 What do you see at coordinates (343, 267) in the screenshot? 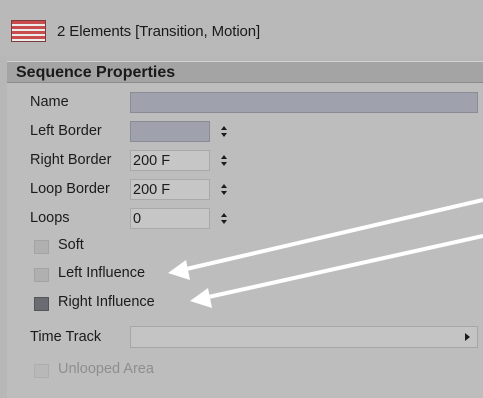
I see `arrow-line-right-influence` at bounding box center [343, 267].